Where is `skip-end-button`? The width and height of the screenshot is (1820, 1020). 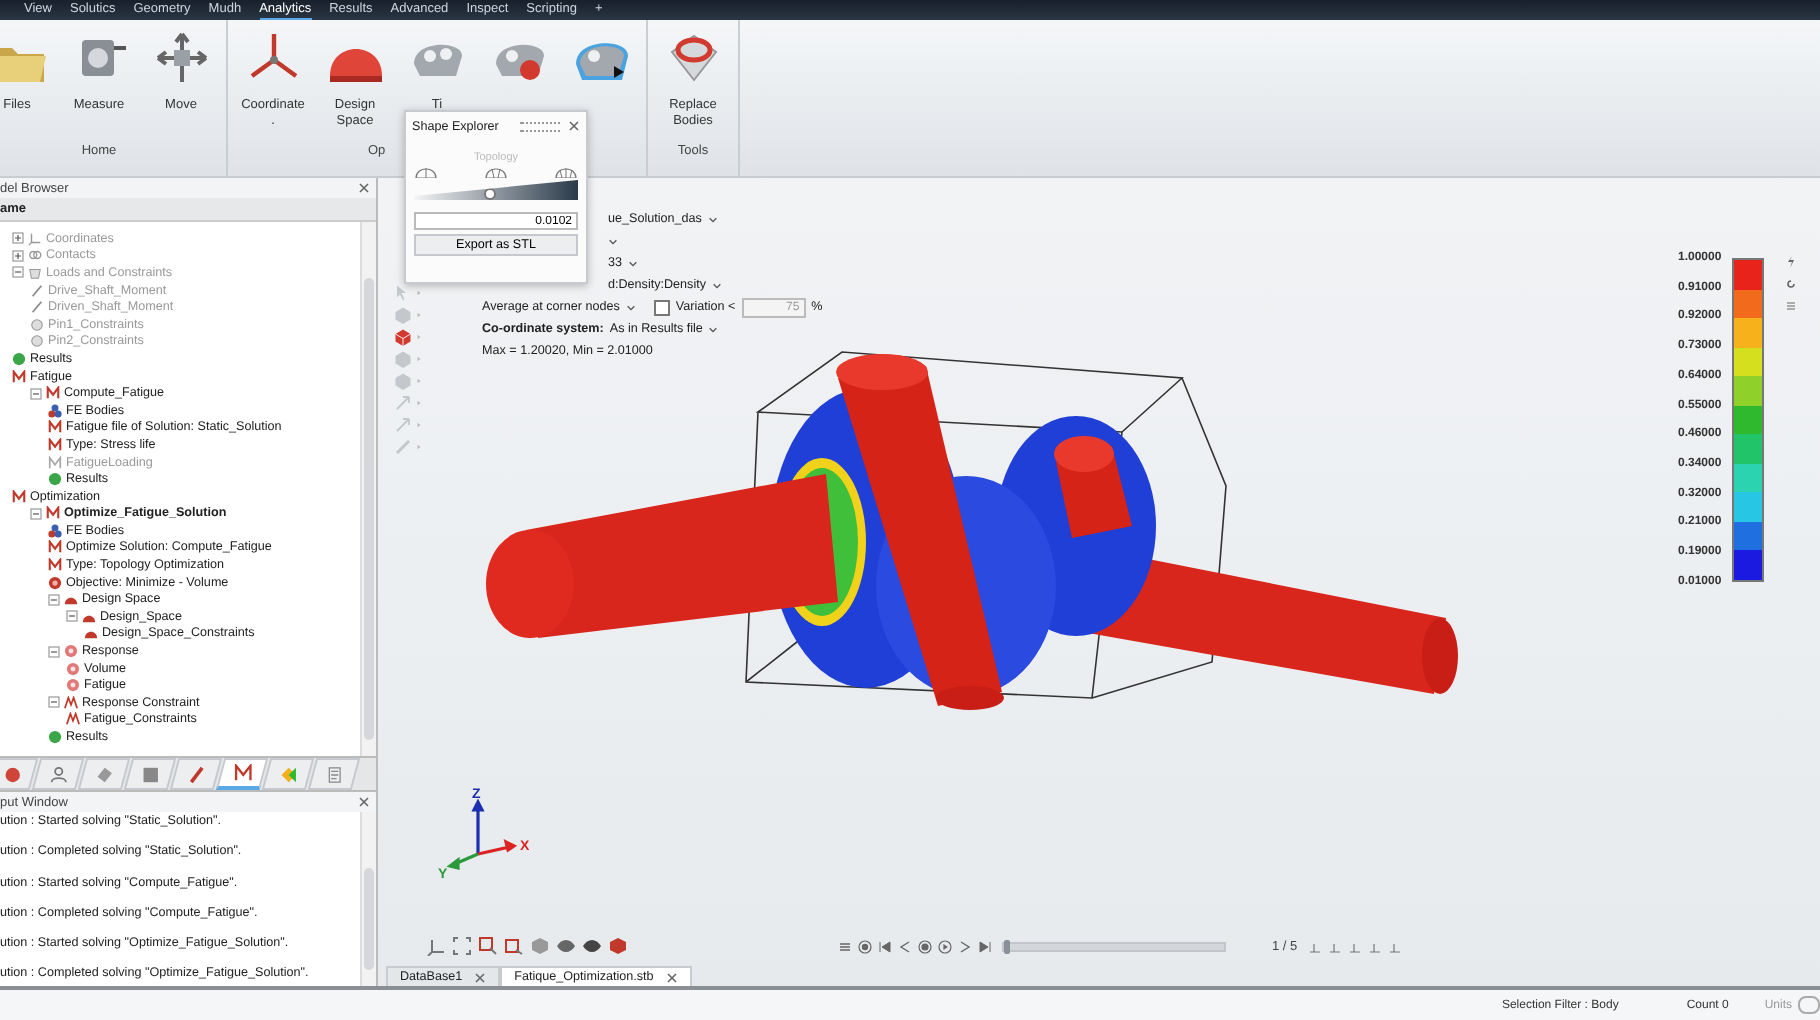 skip-end-button is located at coordinates (985, 946).